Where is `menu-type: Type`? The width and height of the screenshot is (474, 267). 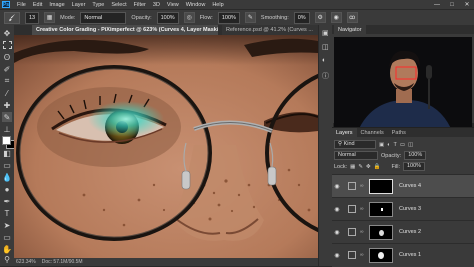
menu-type: Type is located at coordinates (98, 5).